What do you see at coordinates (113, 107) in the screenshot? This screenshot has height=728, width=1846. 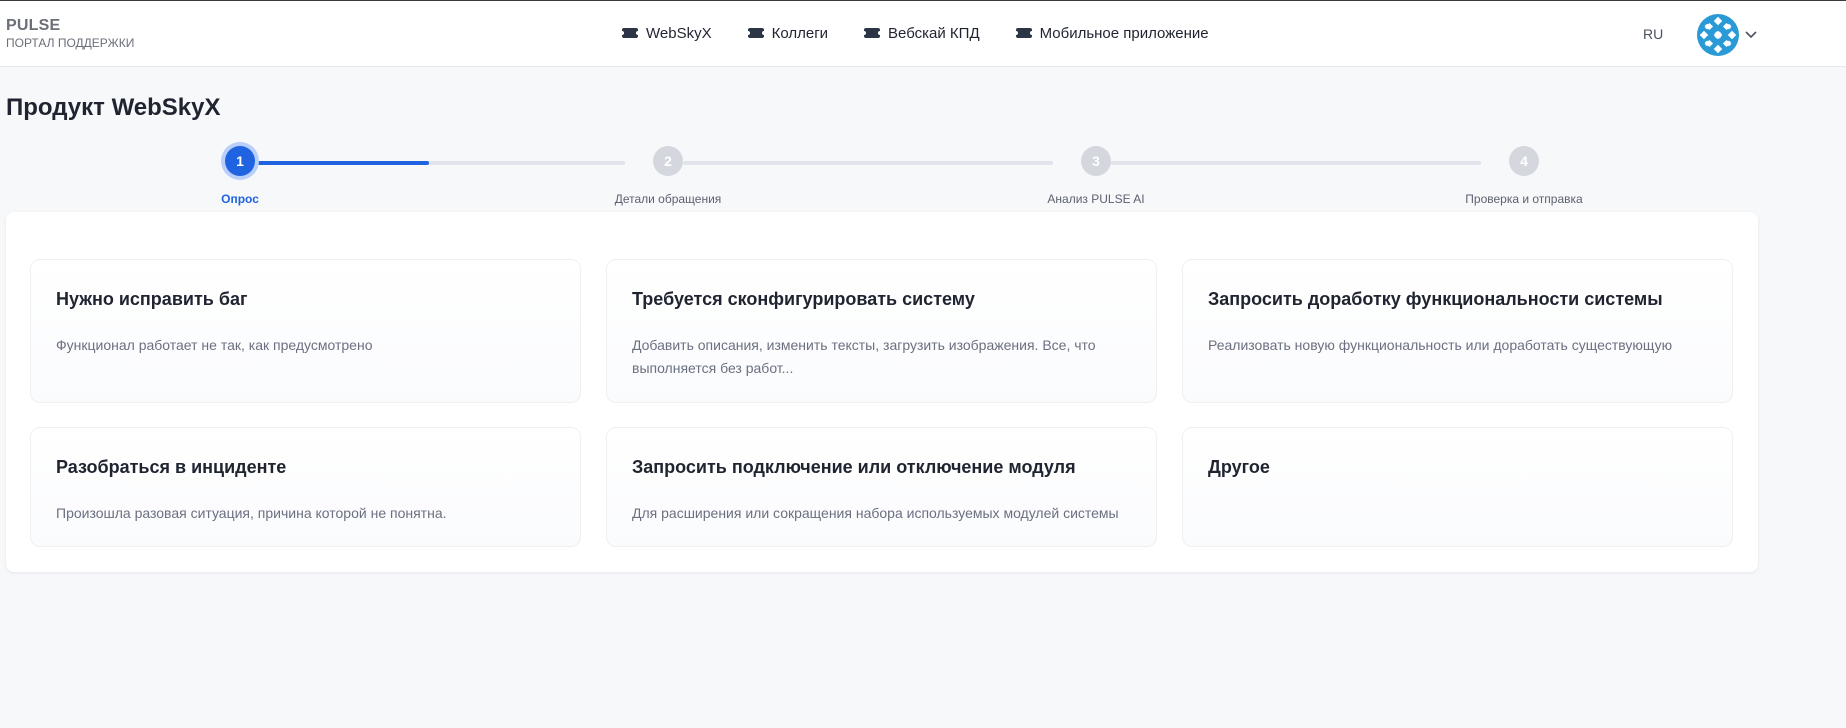 I see `page-title: Продукт WebSkyX` at bounding box center [113, 107].